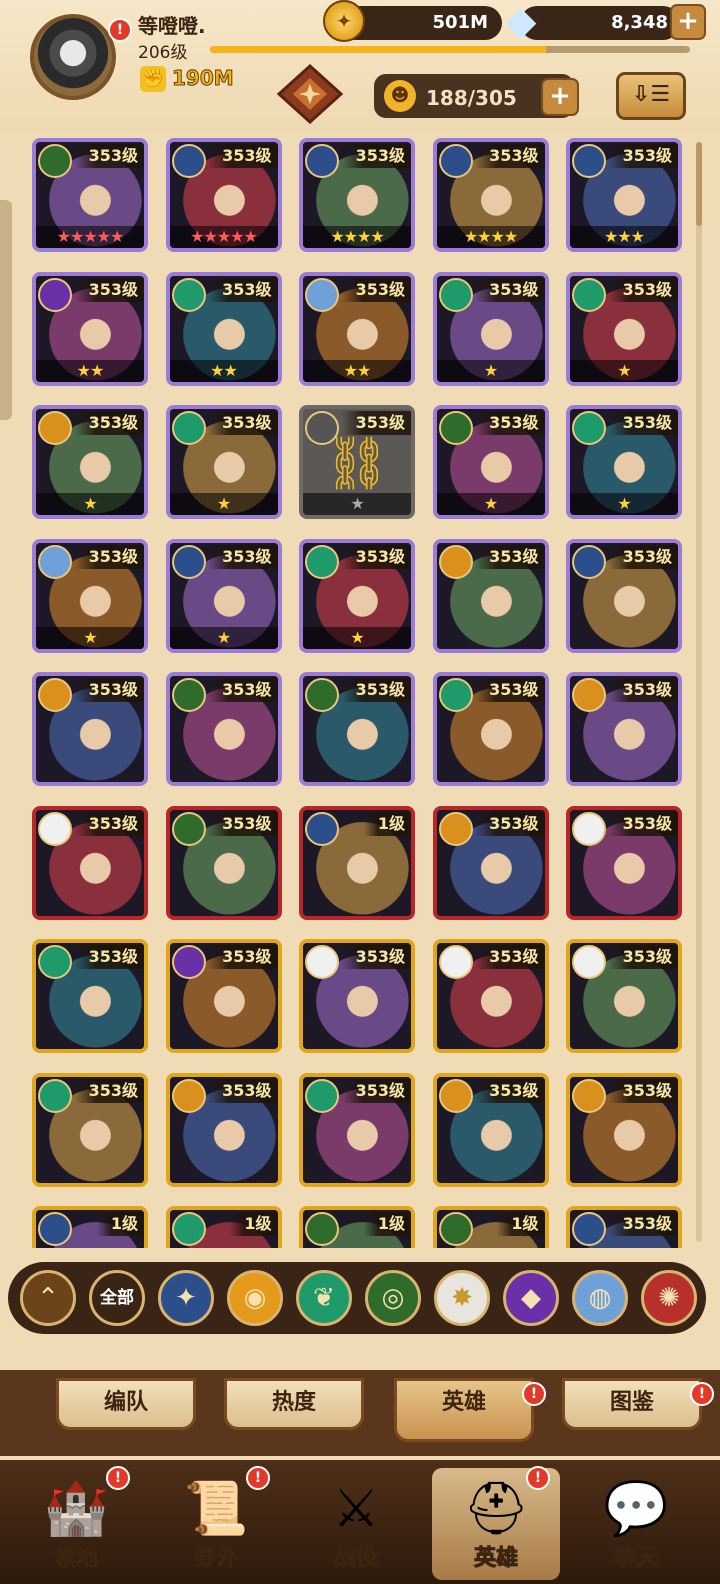 The width and height of the screenshot is (720, 1584). Describe the element at coordinates (76, 1509) in the screenshot. I see `castle-icon: 🏰` at that location.